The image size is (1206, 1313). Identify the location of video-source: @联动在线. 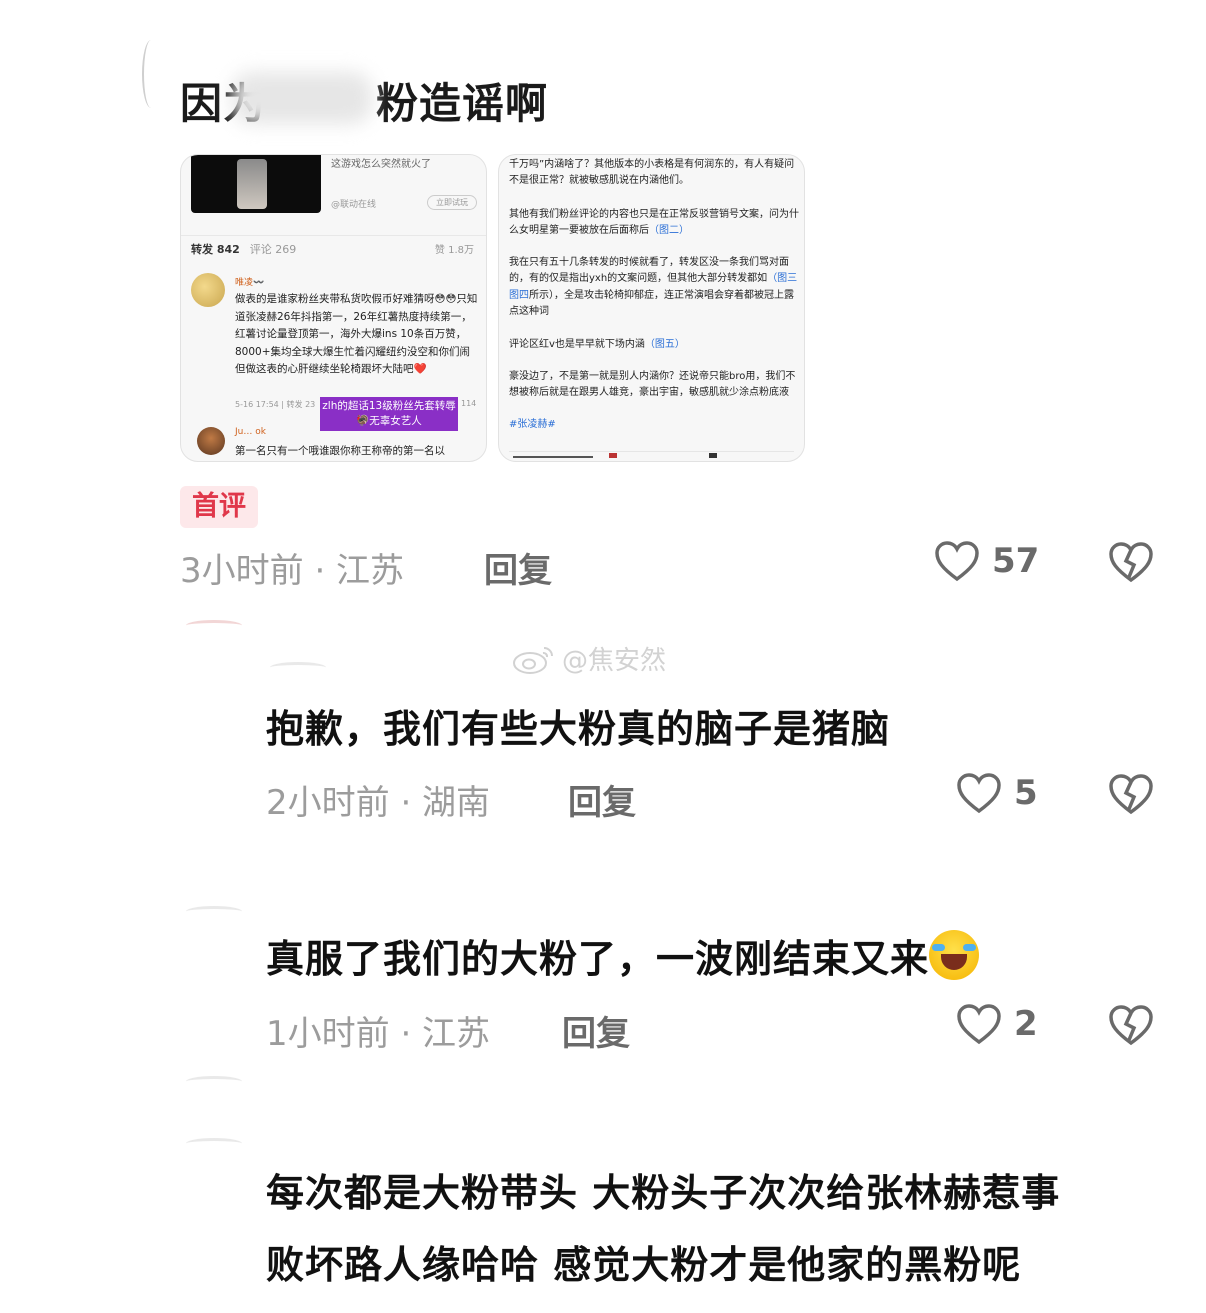
(354, 205).